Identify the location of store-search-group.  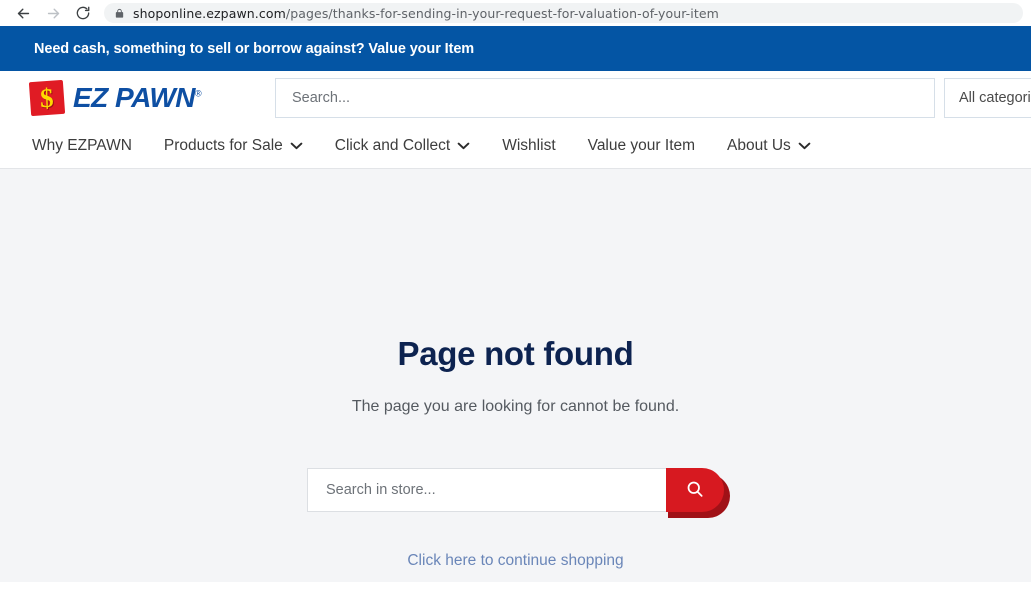
(518, 493).